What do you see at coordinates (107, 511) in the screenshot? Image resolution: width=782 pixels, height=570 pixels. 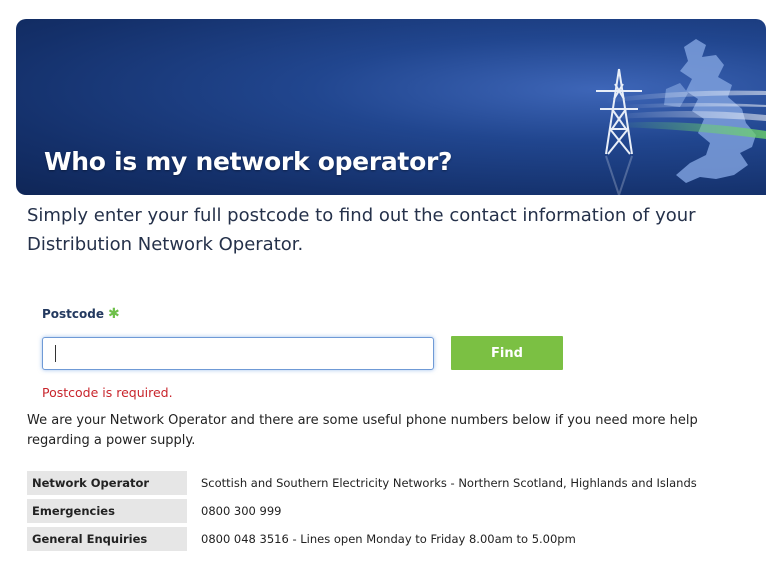 I see `row-label-emergencies: Emergencies` at bounding box center [107, 511].